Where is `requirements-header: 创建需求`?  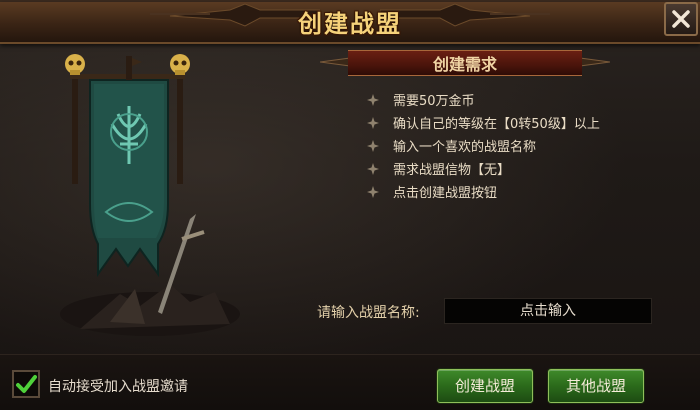 requirements-header: 创建需求 is located at coordinates (465, 61).